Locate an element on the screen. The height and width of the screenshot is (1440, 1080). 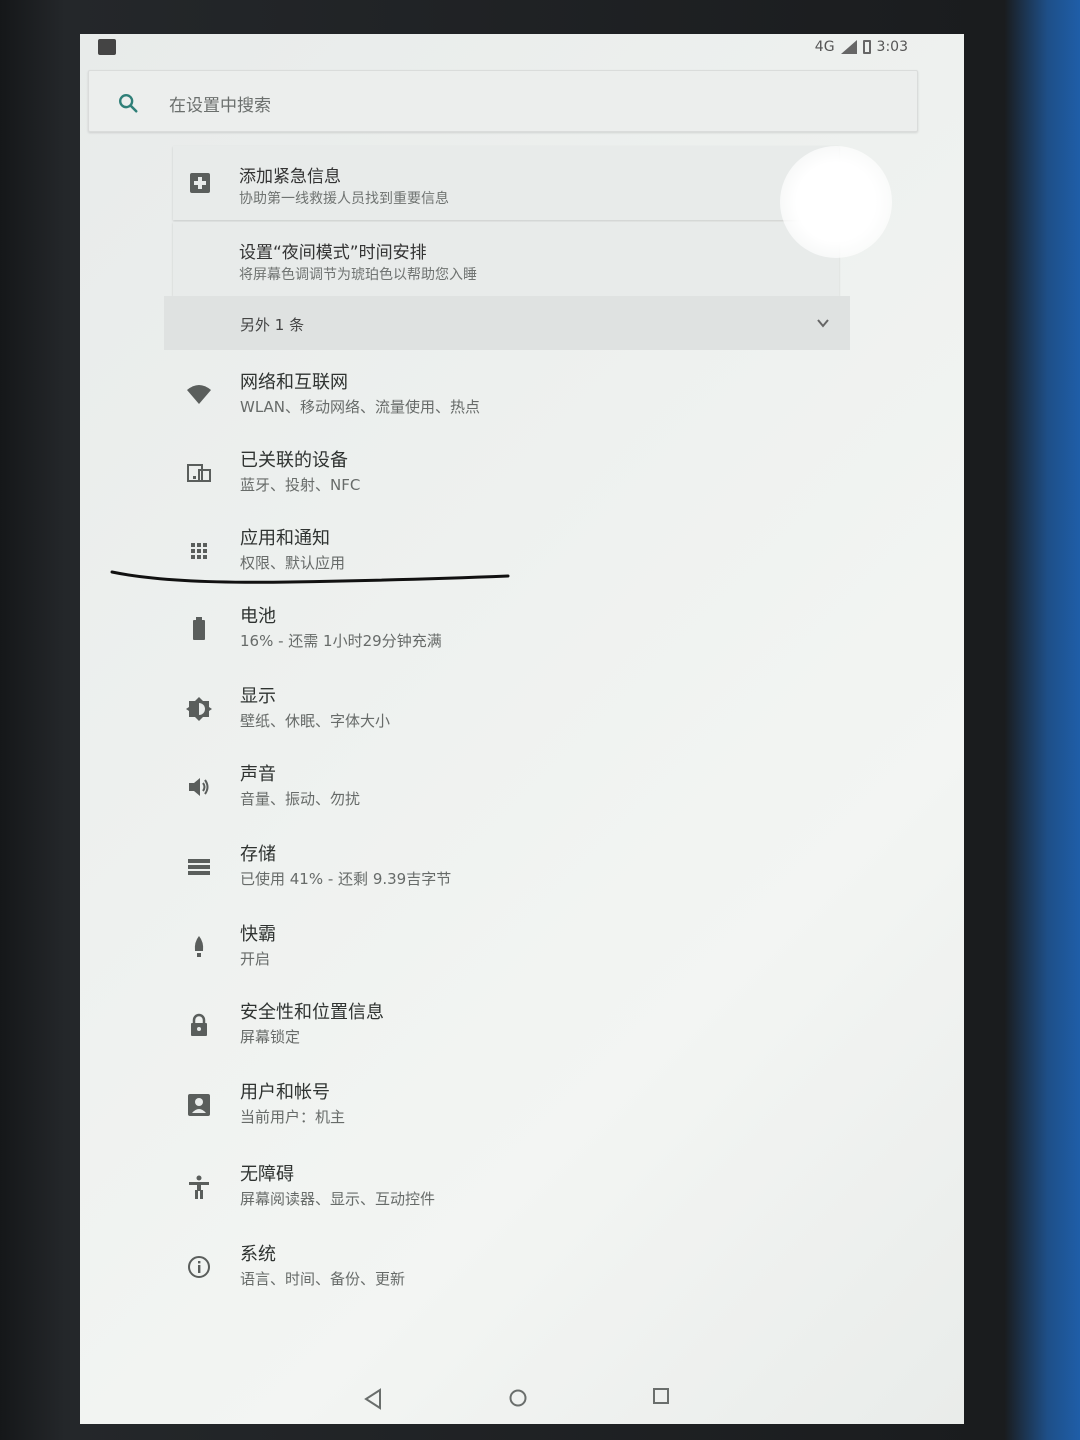
medical-plus-icon is located at coordinates (200, 183).